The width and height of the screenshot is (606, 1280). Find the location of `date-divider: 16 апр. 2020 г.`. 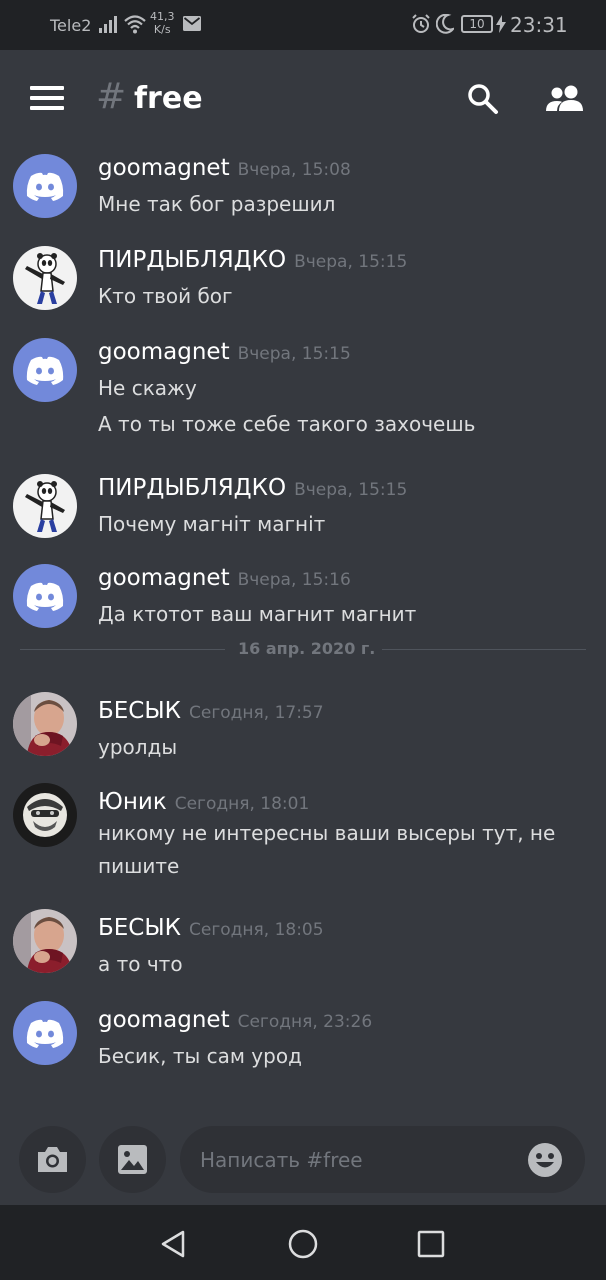

date-divider: 16 апр. 2020 г. is located at coordinates (303, 648).